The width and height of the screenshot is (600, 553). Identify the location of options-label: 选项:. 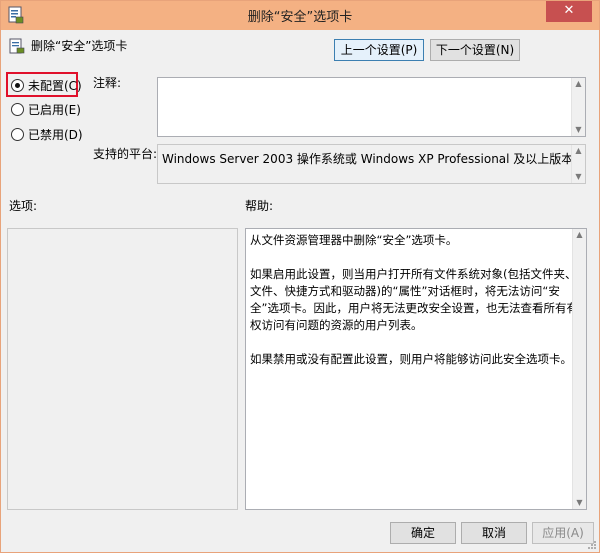
(23, 206).